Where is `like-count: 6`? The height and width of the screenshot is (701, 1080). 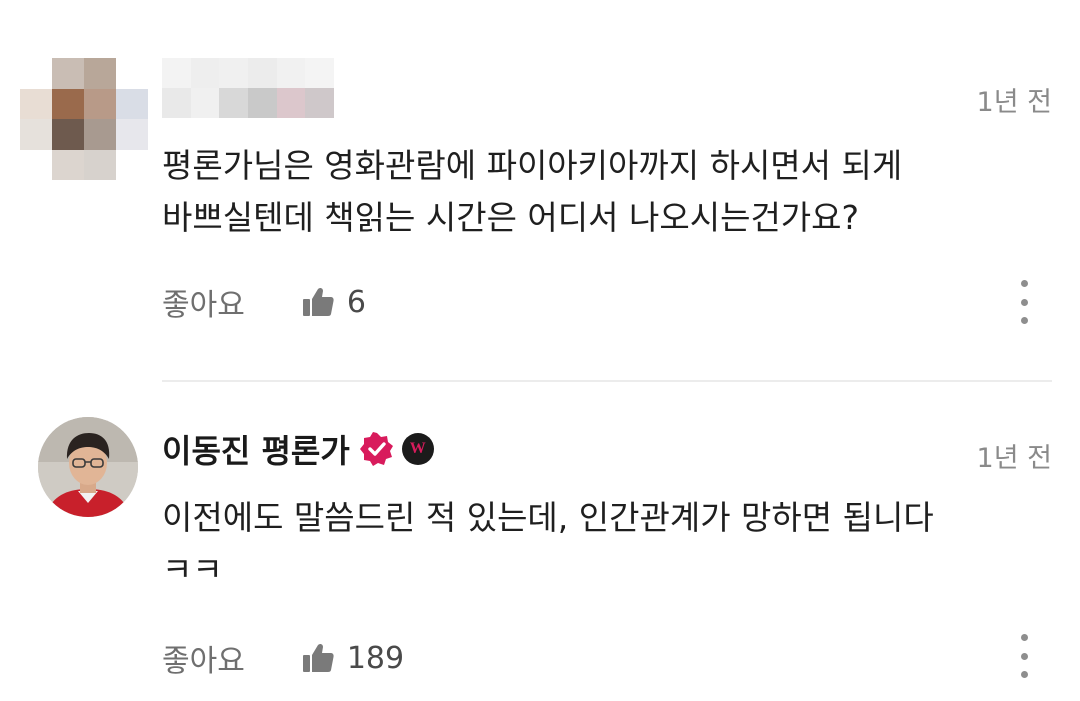
like-count: 6 is located at coordinates (356, 302).